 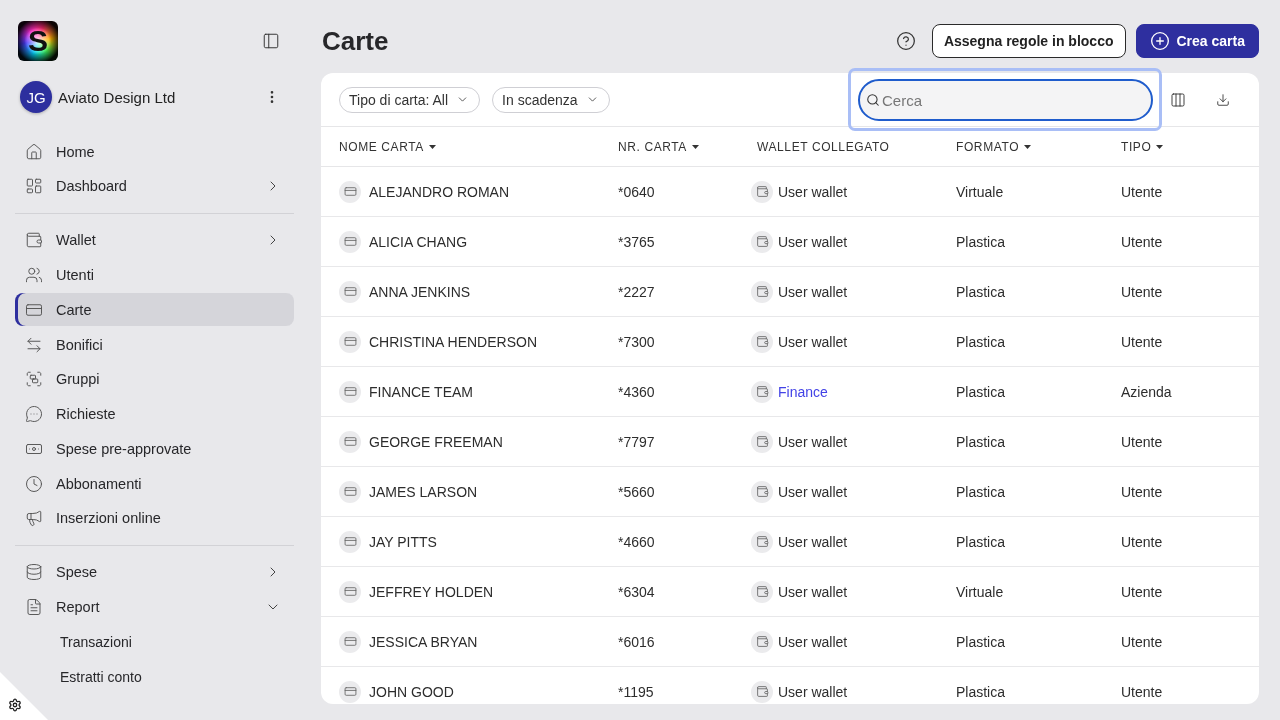 What do you see at coordinates (34, 379) in the screenshot?
I see `group-icon` at bounding box center [34, 379].